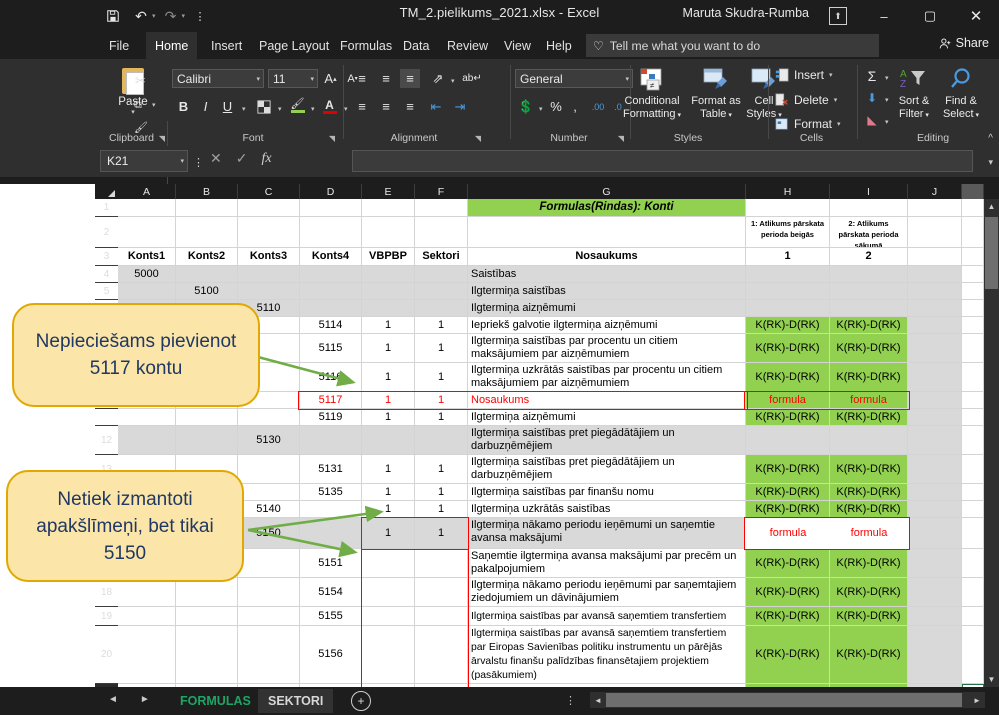 The height and width of the screenshot is (715, 999). I want to click on cell-h1, so click(788, 208).